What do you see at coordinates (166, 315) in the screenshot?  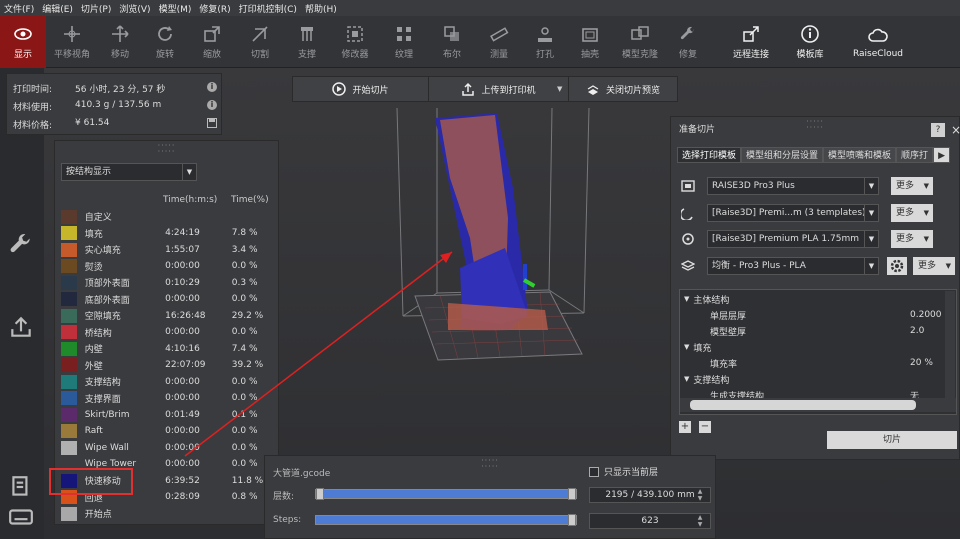 I see `legend-row: 空隙填充 16:26:48 29.2 %` at bounding box center [166, 315].